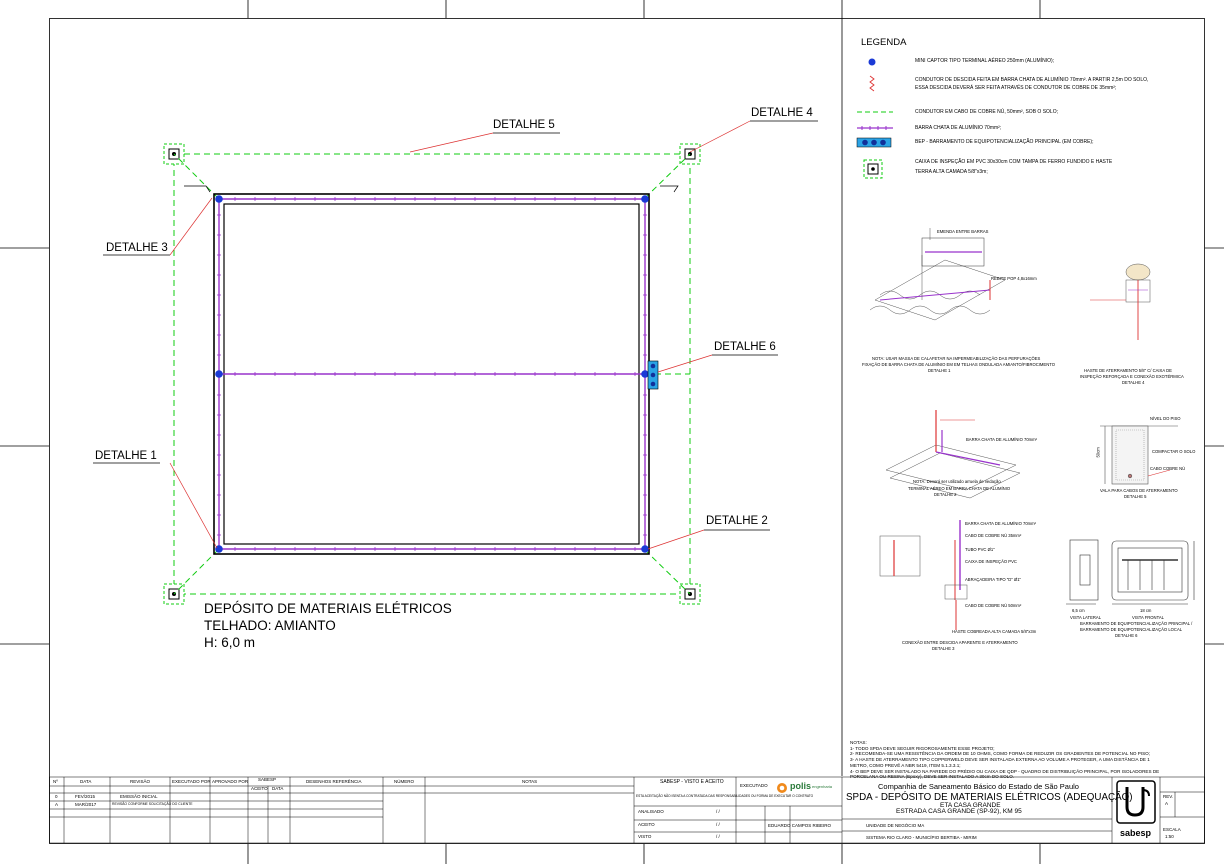 This screenshot has width=1224, height=864. Describe the element at coordinates (939, 370) in the screenshot. I see `detail-1-caption: DETALHE 1` at that location.